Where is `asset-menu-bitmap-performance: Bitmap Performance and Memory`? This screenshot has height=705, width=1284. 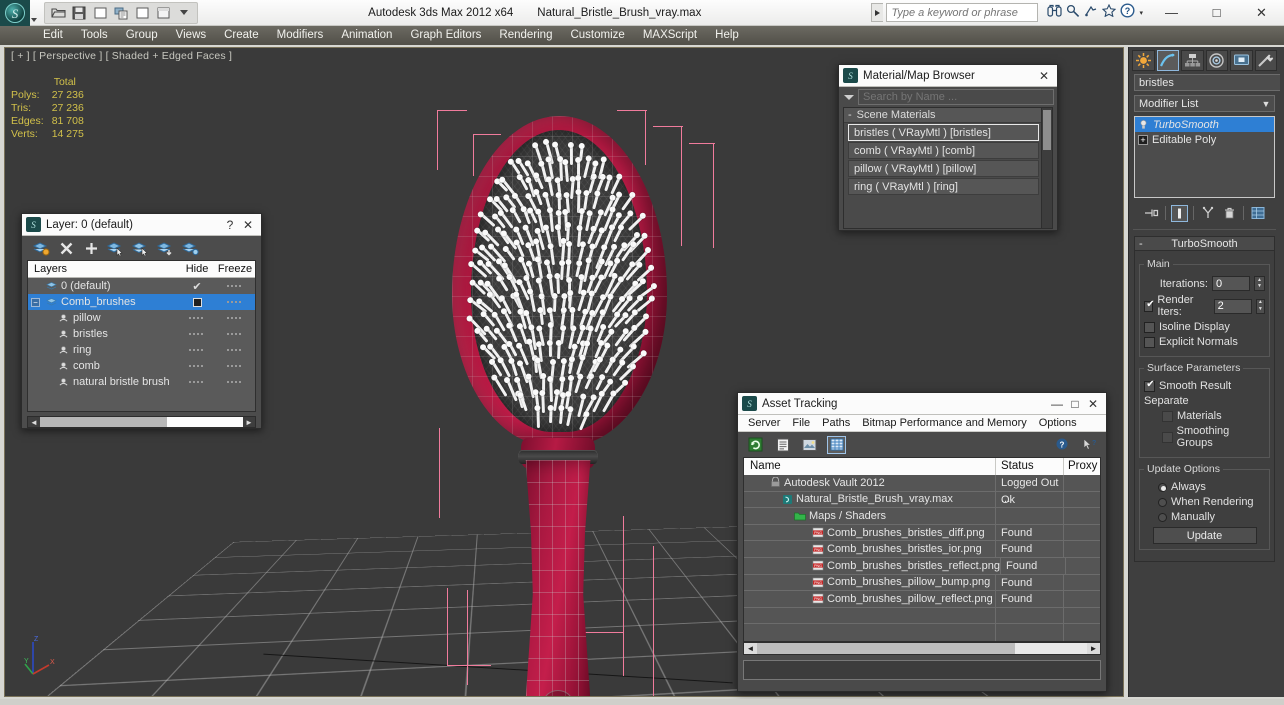
asset-menu-bitmap-performance: Bitmap Performance and Memory is located at coordinates (944, 423).